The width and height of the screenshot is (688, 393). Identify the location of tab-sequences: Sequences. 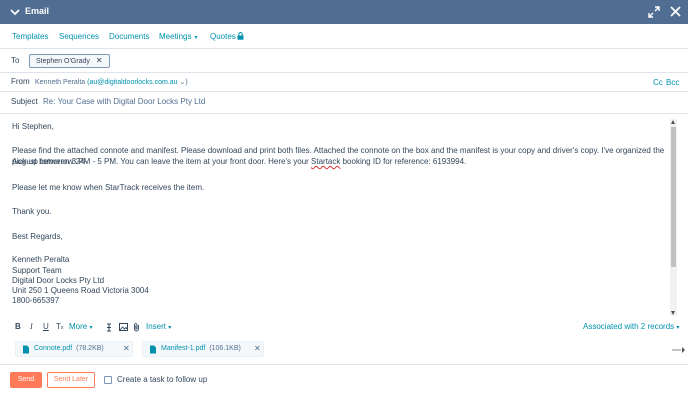
(79, 36).